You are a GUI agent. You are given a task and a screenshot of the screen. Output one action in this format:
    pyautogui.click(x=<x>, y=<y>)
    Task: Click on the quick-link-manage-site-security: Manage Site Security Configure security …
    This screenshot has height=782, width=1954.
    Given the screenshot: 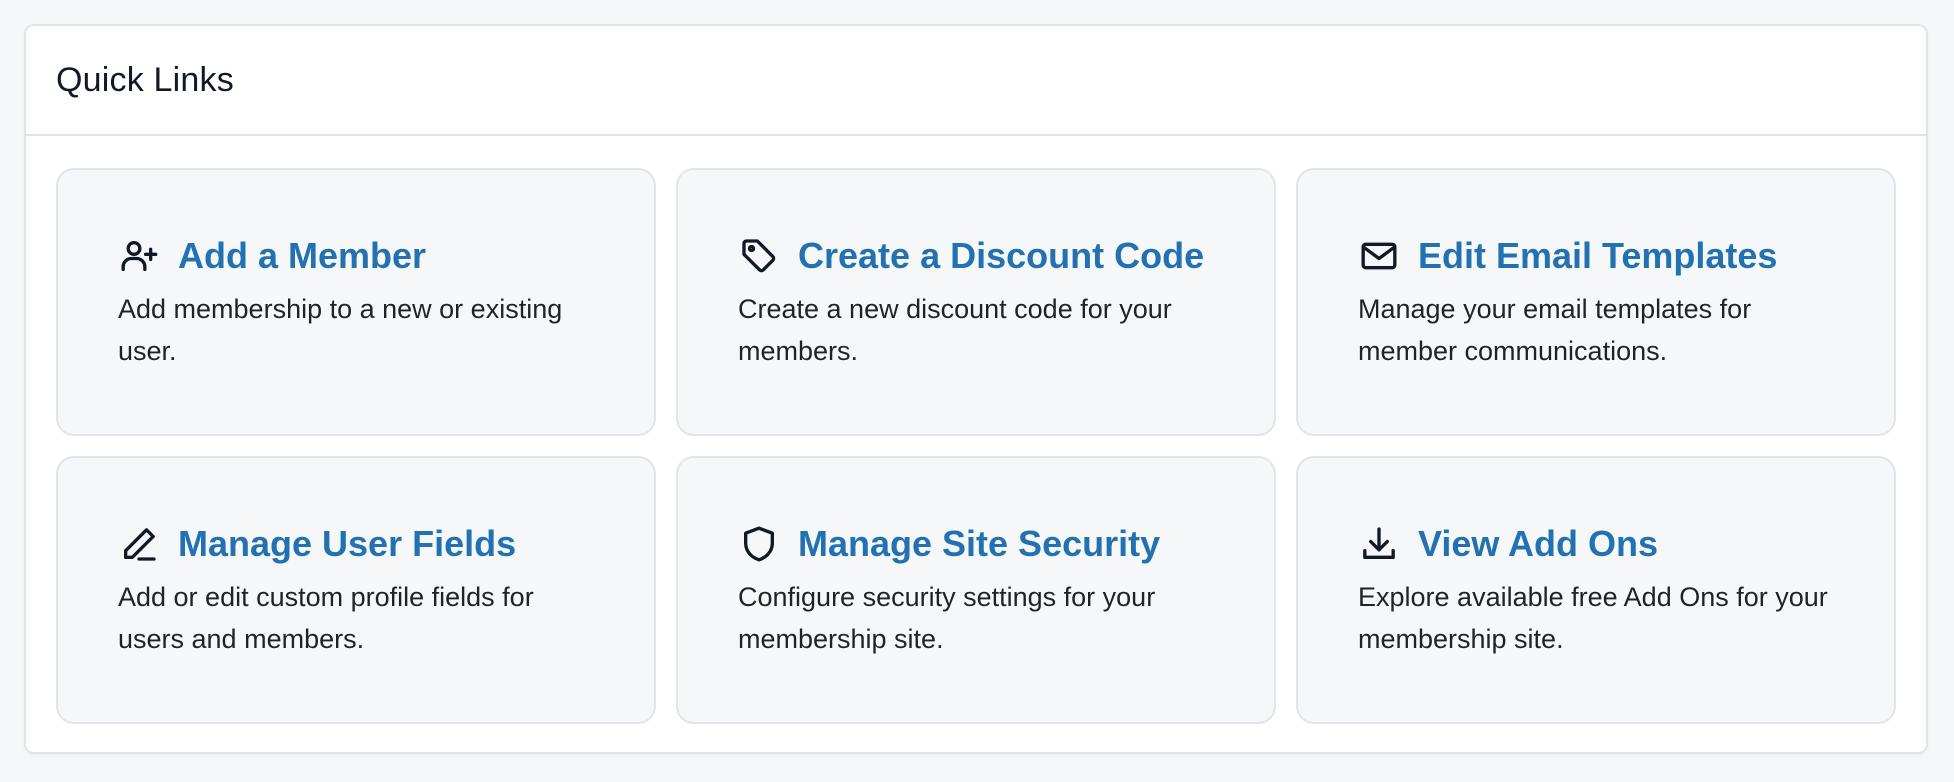 What is the action you would take?
    pyautogui.click(x=976, y=590)
    